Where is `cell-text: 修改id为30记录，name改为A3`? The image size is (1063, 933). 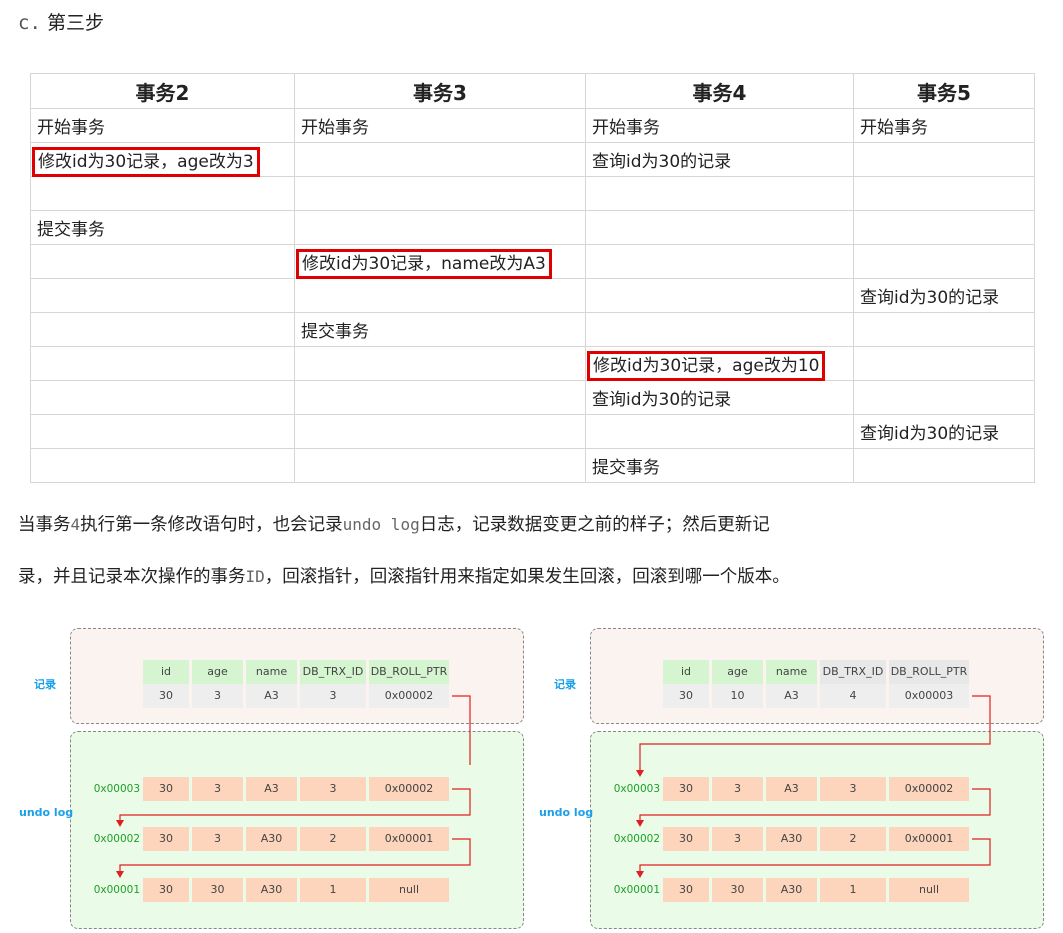
cell-text: 修改id为30记录，name改为A3 is located at coordinates (424, 264).